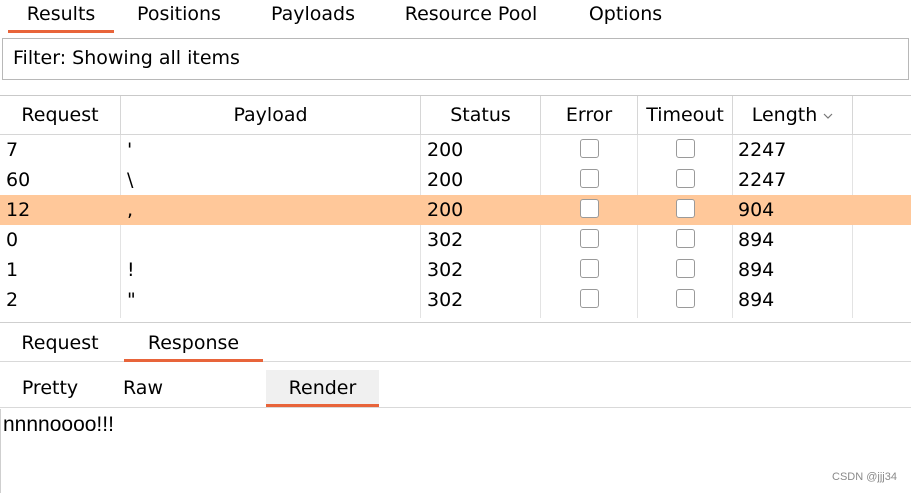 Image resolution: width=911 pixels, height=493 pixels. I want to click on cell-payload: !, so click(131, 270).